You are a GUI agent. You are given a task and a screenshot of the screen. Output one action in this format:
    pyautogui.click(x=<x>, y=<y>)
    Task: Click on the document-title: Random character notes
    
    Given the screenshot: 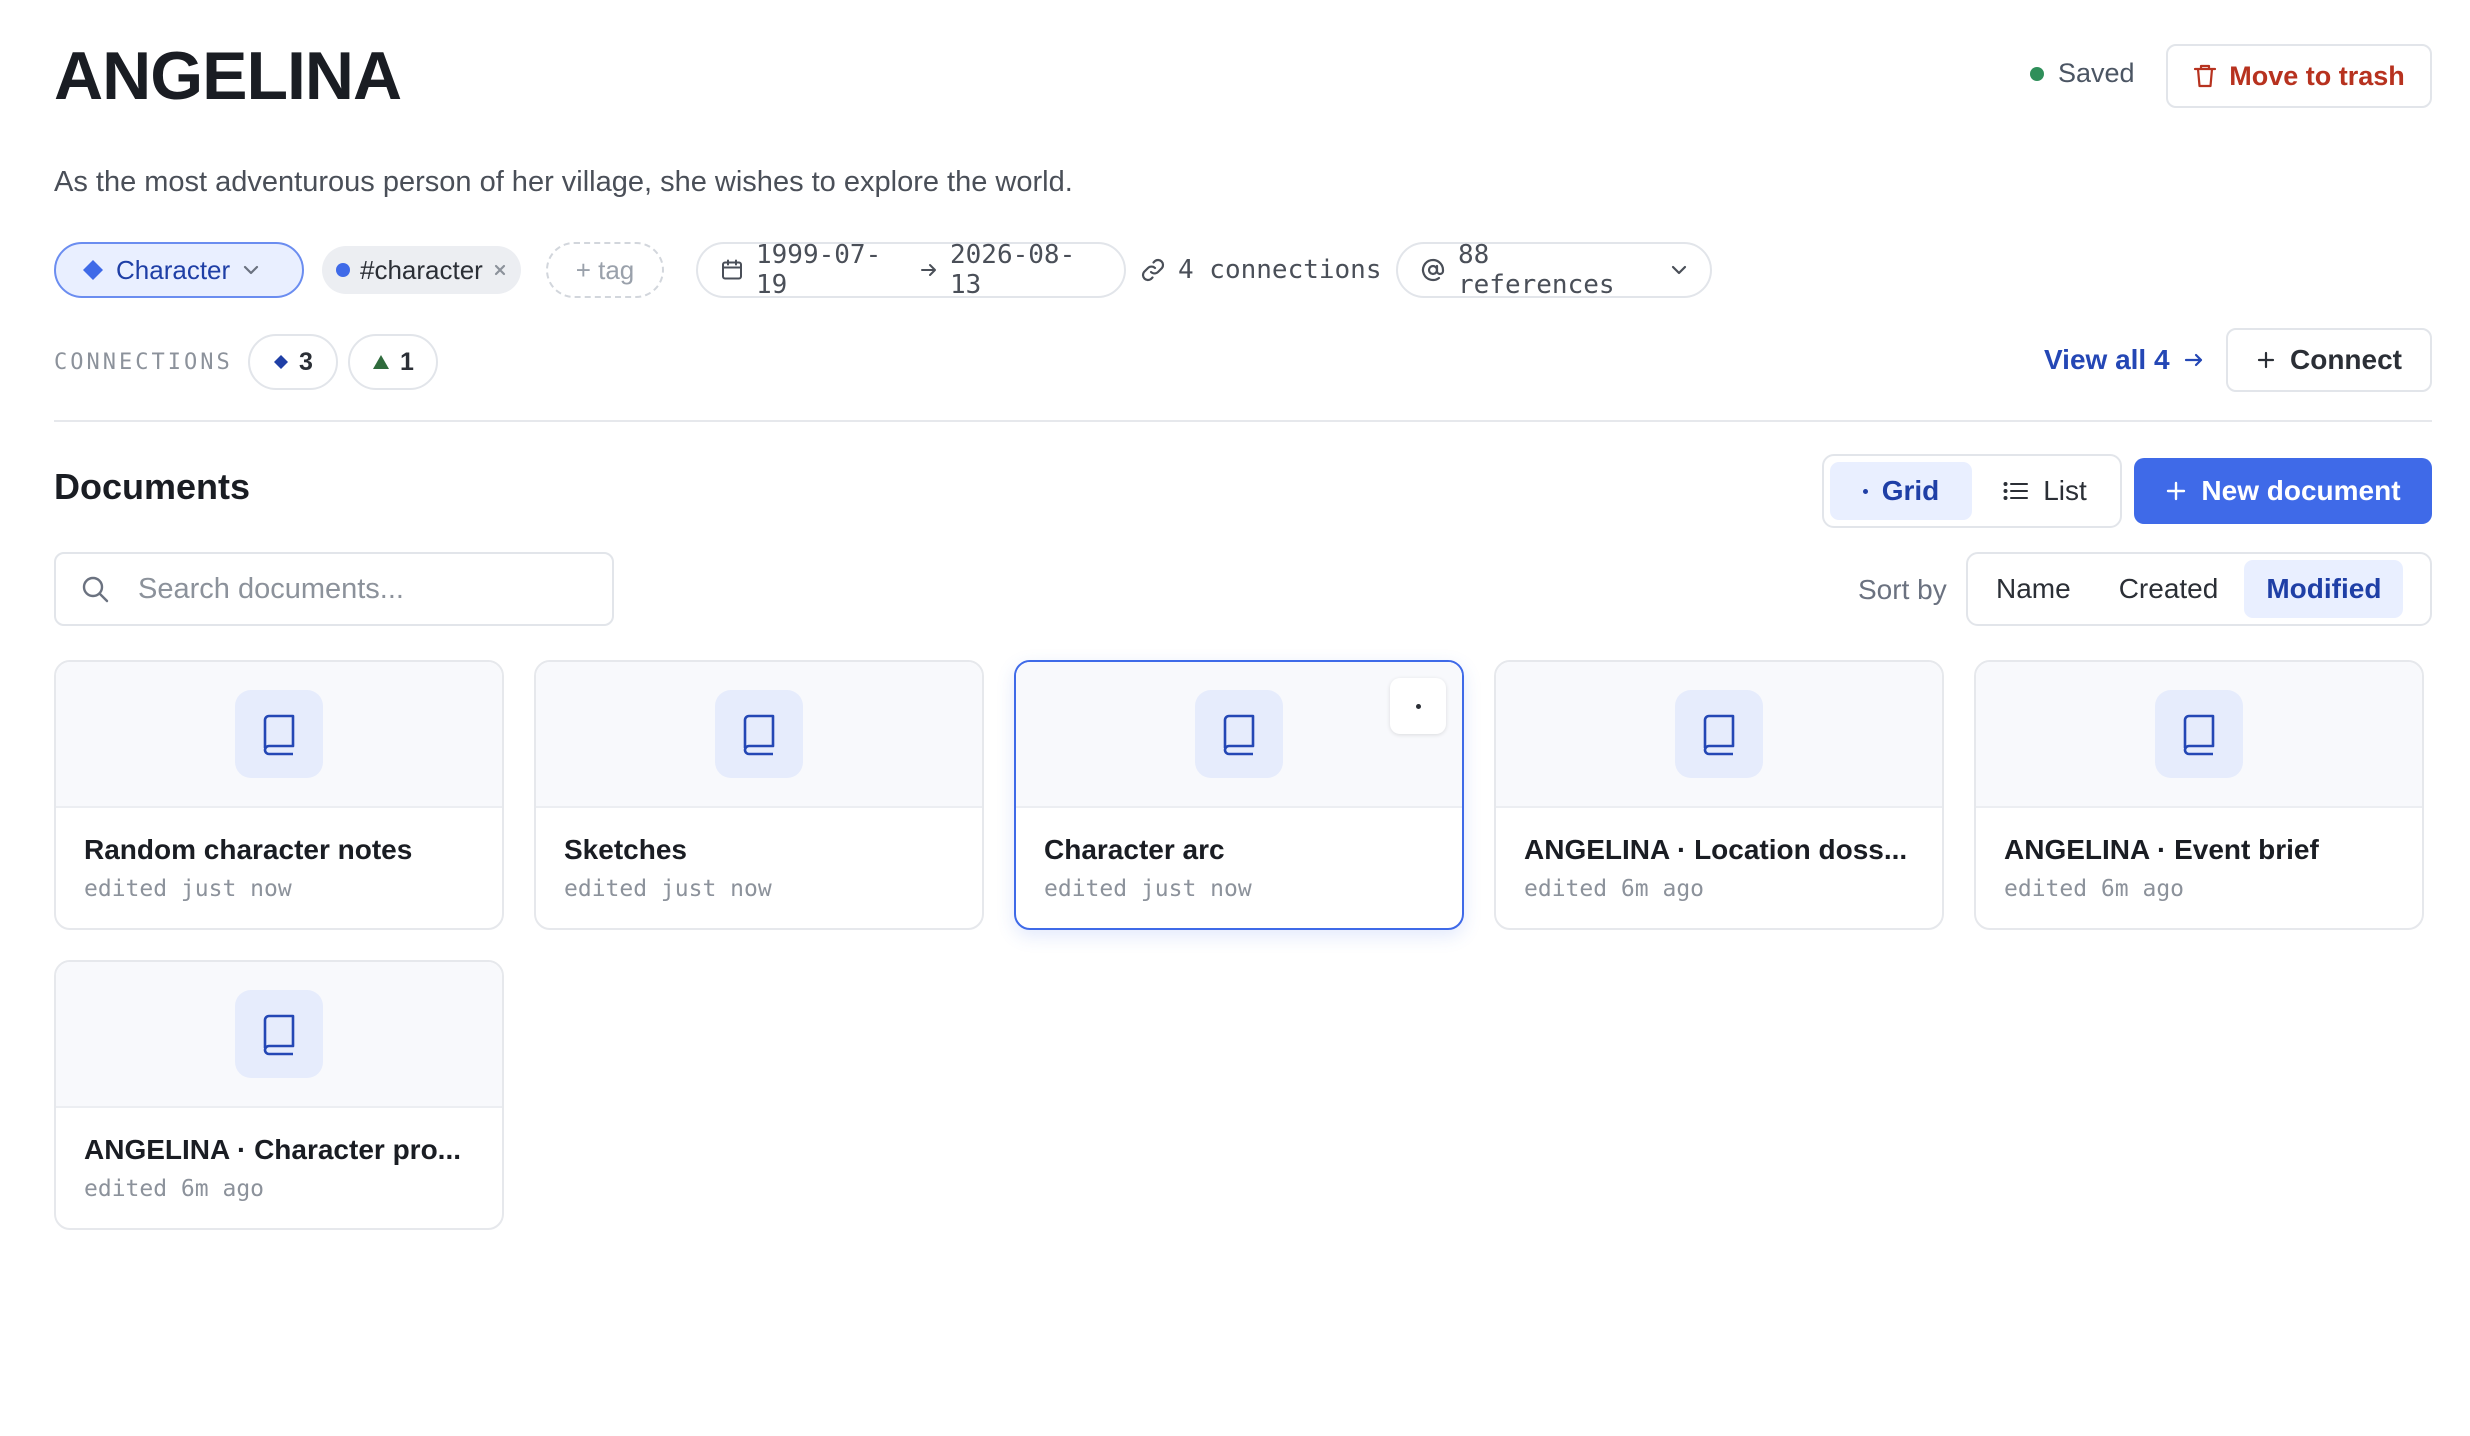 What is the action you would take?
    pyautogui.click(x=248, y=849)
    